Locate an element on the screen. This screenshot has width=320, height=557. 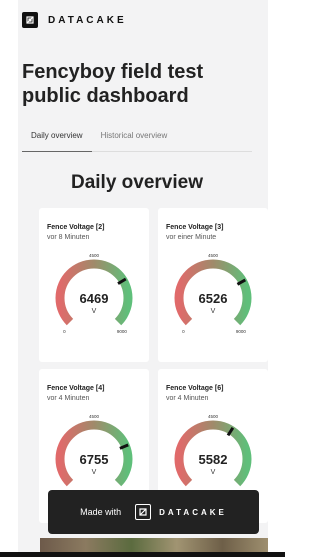
system-nav-bar is located at coordinates (142, 554).